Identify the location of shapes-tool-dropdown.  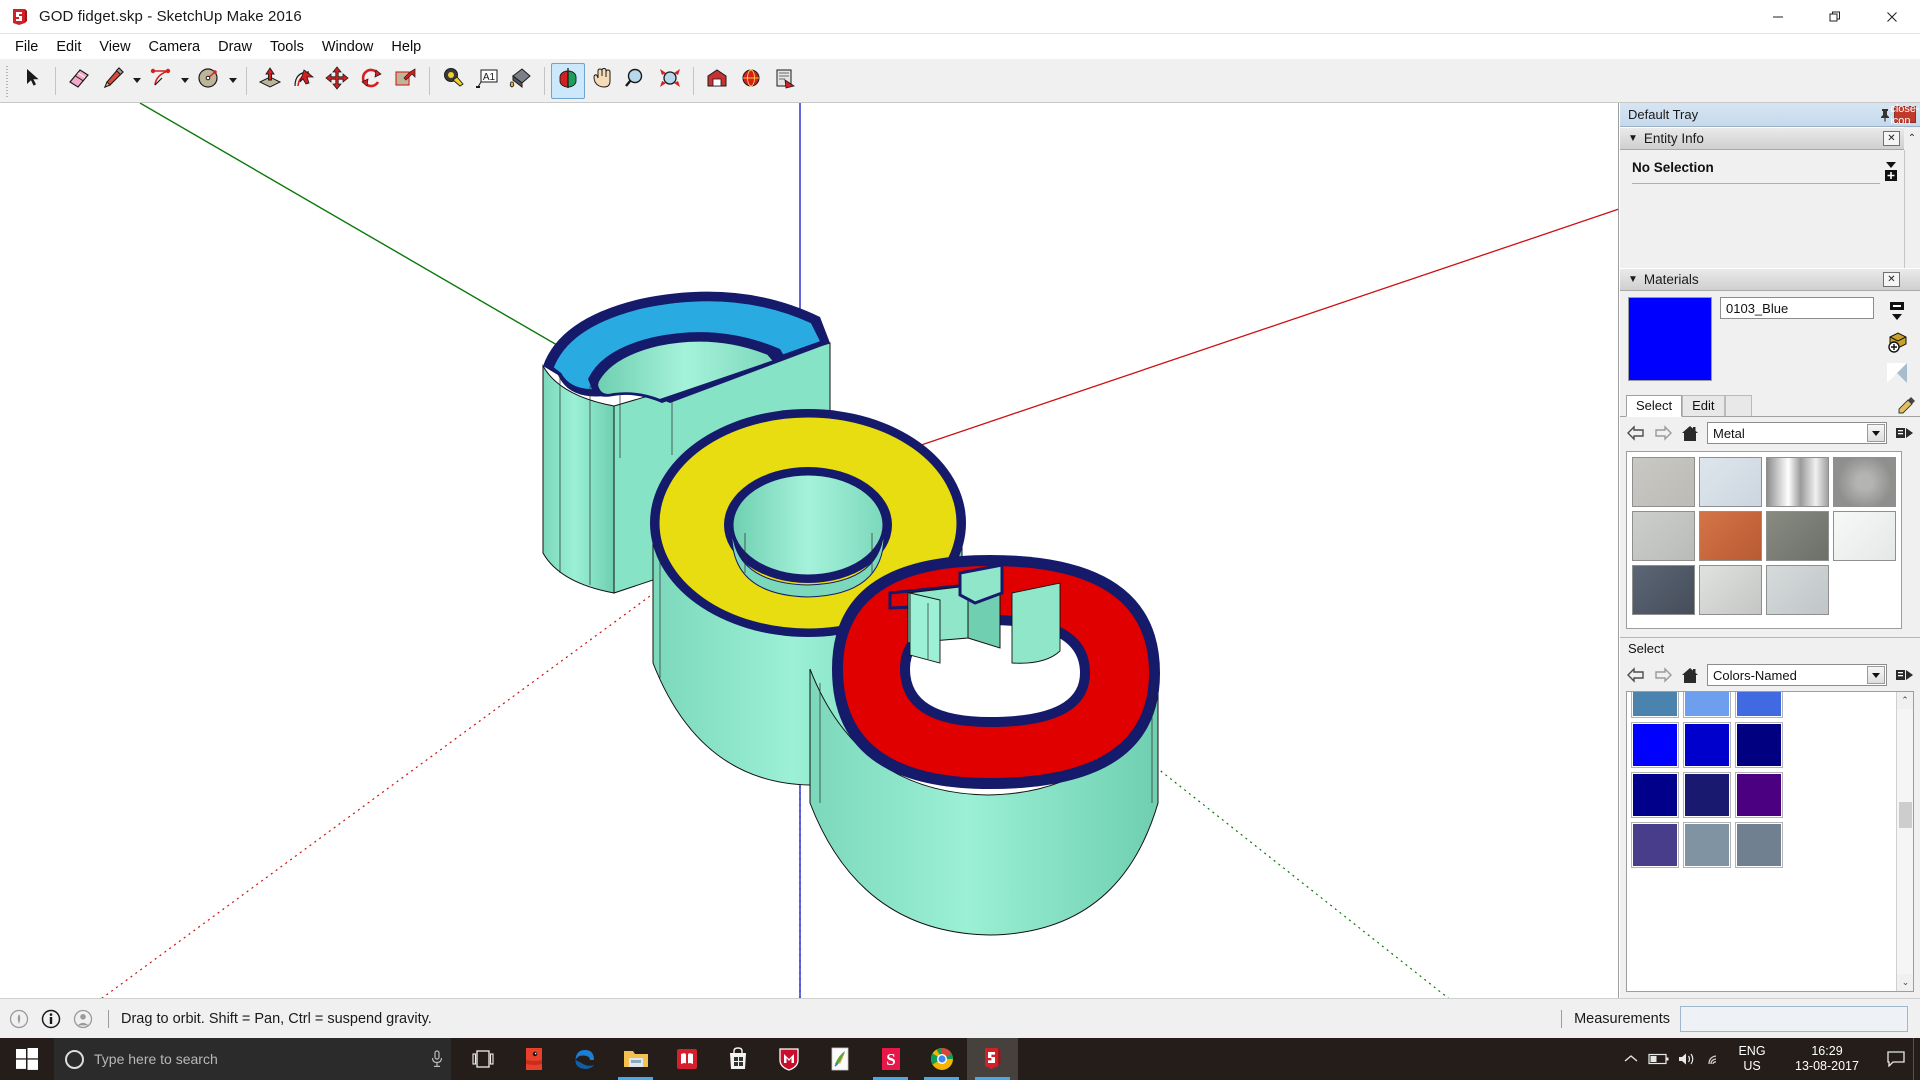
(233, 81).